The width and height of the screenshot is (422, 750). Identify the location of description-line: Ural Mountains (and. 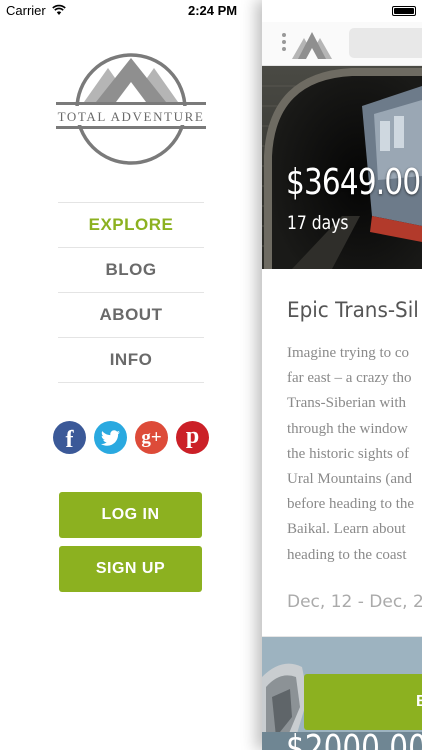
(349, 479).